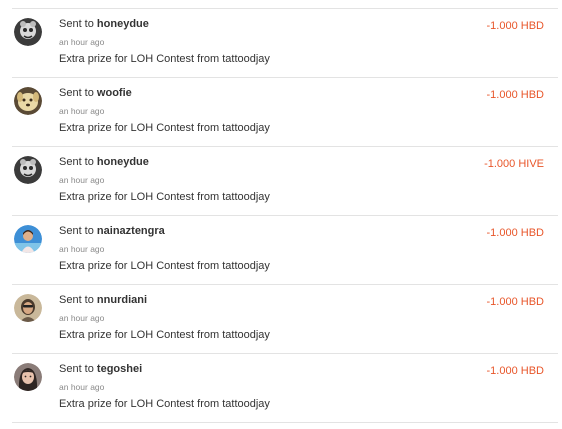 The width and height of the screenshot is (562, 429). Describe the element at coordinates (119, 369) in the screenshot. I see `recipient-link: tegoshei` at that location.